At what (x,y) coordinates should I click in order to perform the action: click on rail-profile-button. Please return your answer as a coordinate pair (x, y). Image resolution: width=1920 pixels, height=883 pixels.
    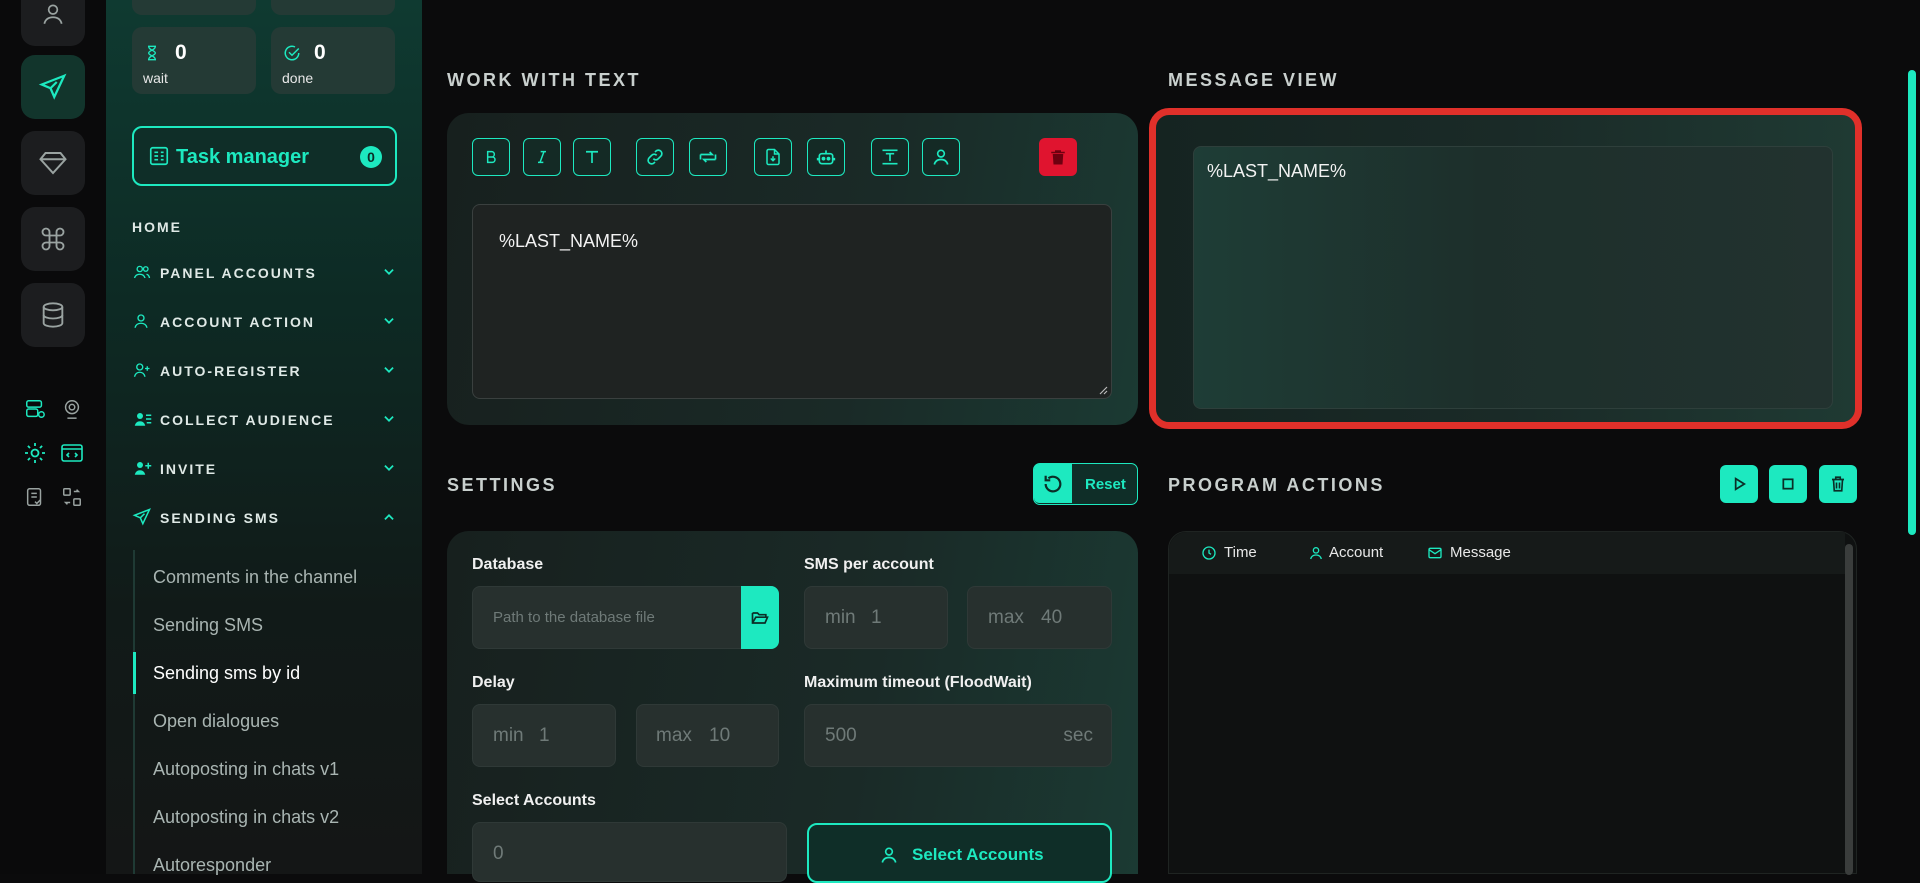
    Looking at the image, I should click on (53, 23).